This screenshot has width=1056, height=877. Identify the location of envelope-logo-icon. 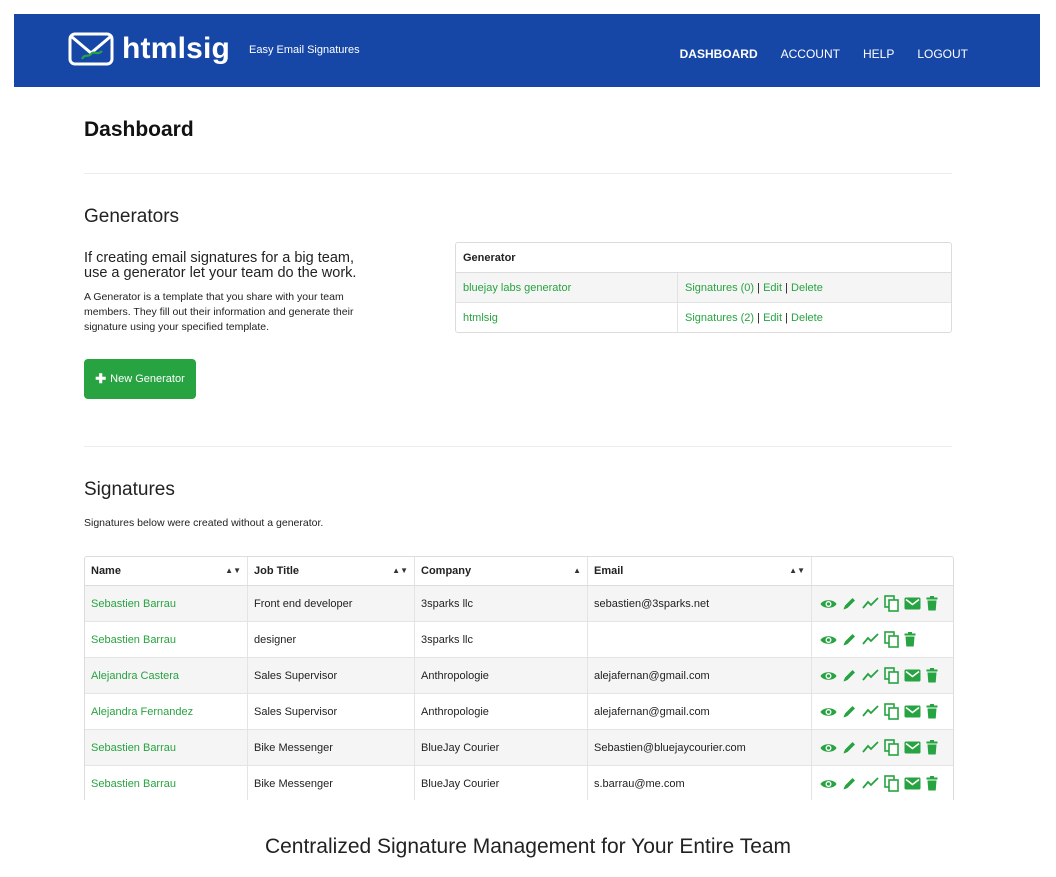
(91, 49).